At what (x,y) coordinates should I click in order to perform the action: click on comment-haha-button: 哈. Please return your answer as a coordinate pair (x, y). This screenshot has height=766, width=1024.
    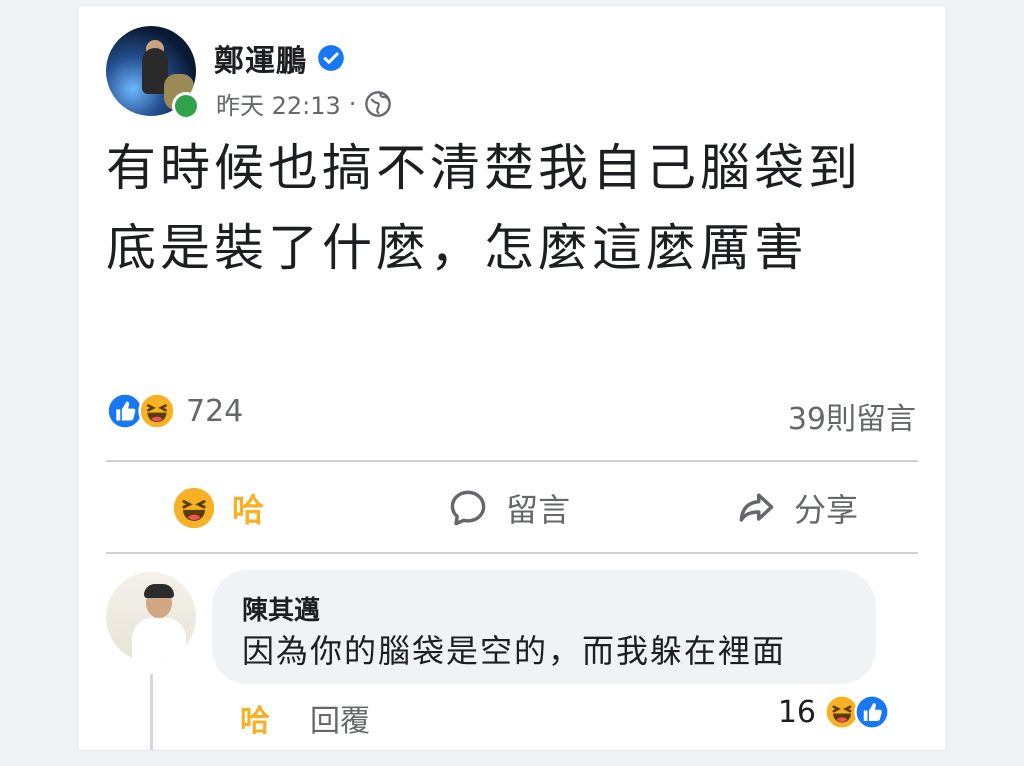
    Looking at the image, I should click on (255, 718).